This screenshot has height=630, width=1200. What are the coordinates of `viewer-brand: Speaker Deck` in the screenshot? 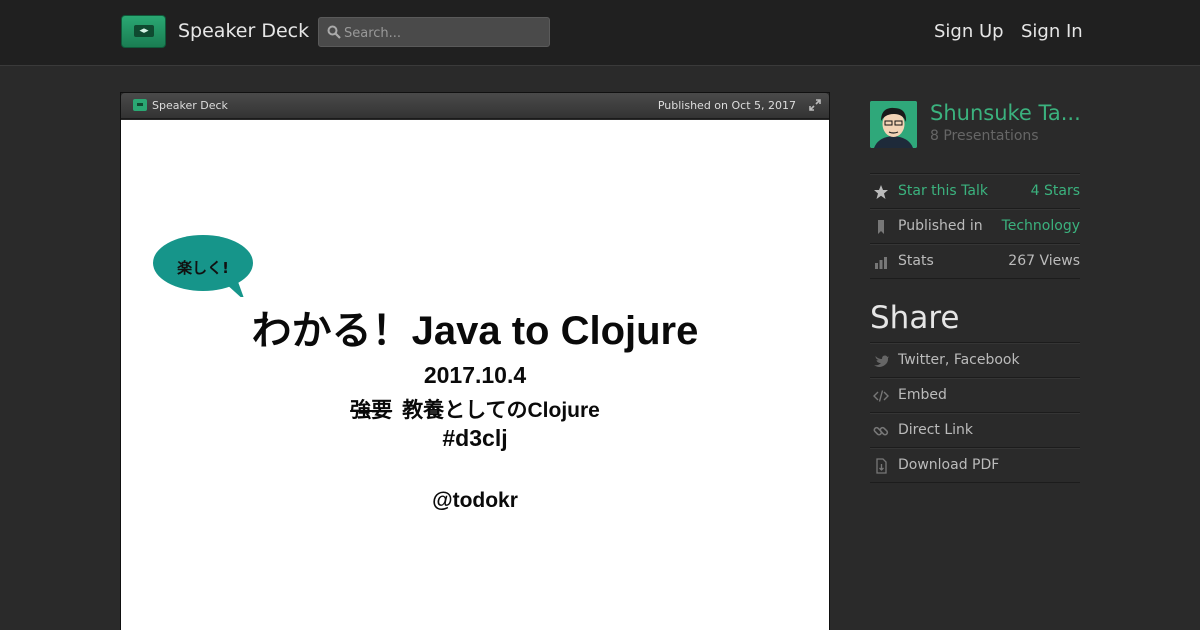 It's located at (190, 105).